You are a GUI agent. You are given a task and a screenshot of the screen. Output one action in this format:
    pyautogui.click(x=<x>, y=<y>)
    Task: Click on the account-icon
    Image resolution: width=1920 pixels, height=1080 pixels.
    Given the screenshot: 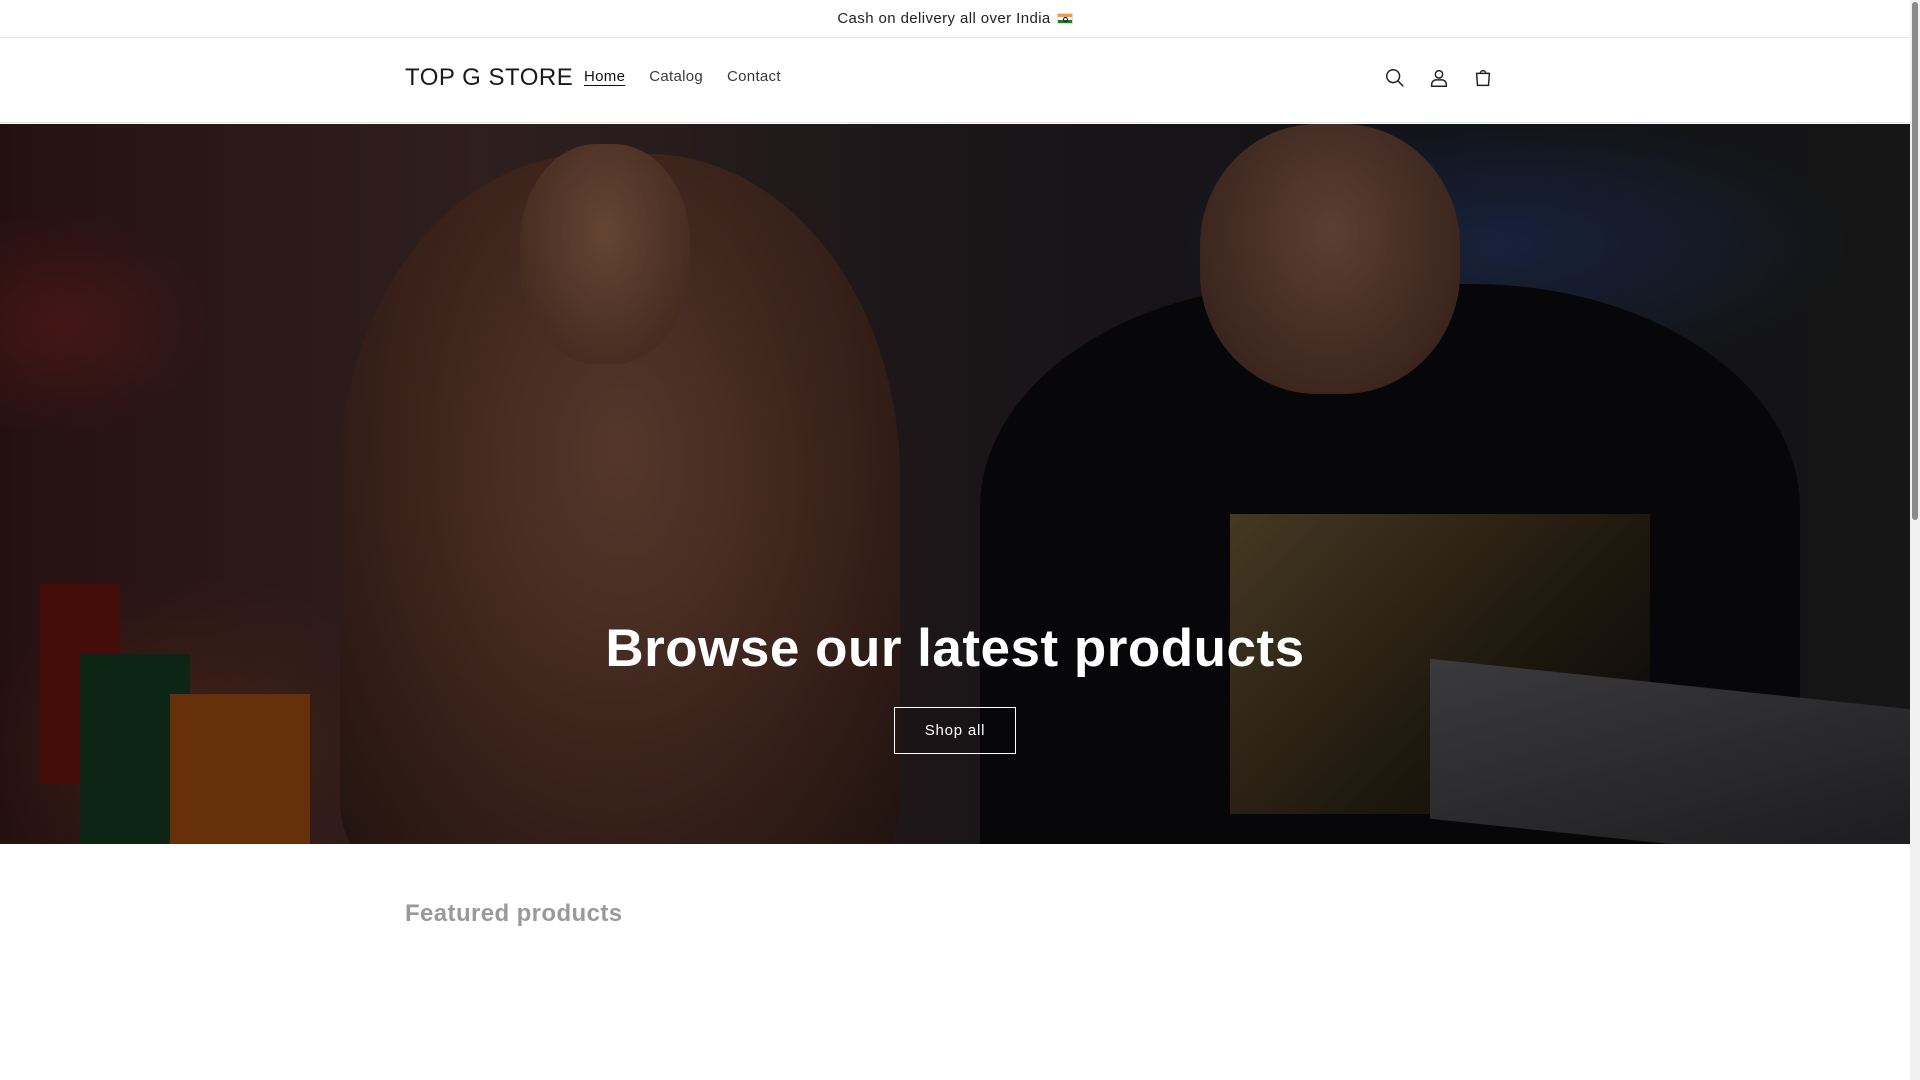 What is the action you would take?
    pyautogui.click(x=1439, y=78)
    